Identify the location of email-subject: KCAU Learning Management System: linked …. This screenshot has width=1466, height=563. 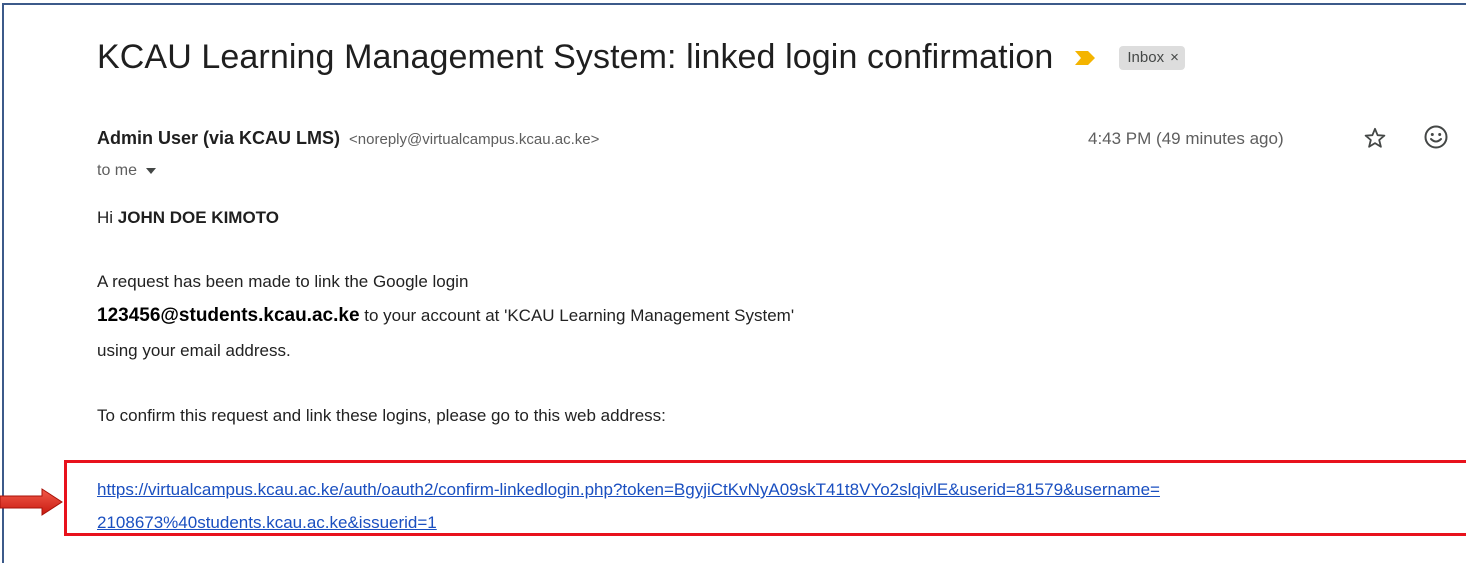
(575, 57).